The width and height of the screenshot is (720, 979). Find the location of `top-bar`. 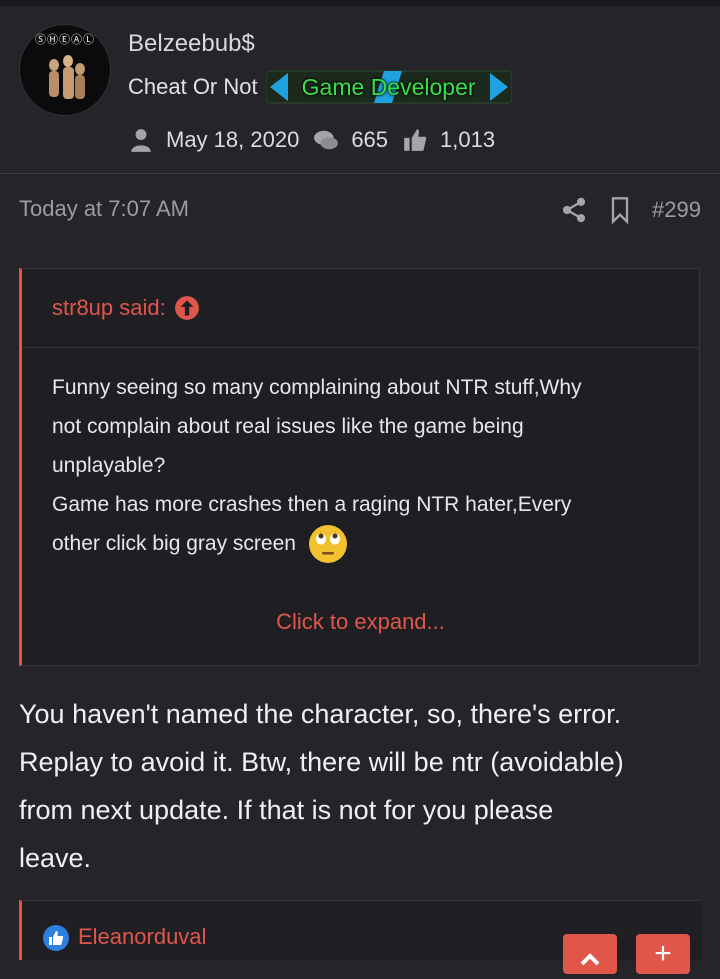

top-bar is located at coordinates (360, 3).